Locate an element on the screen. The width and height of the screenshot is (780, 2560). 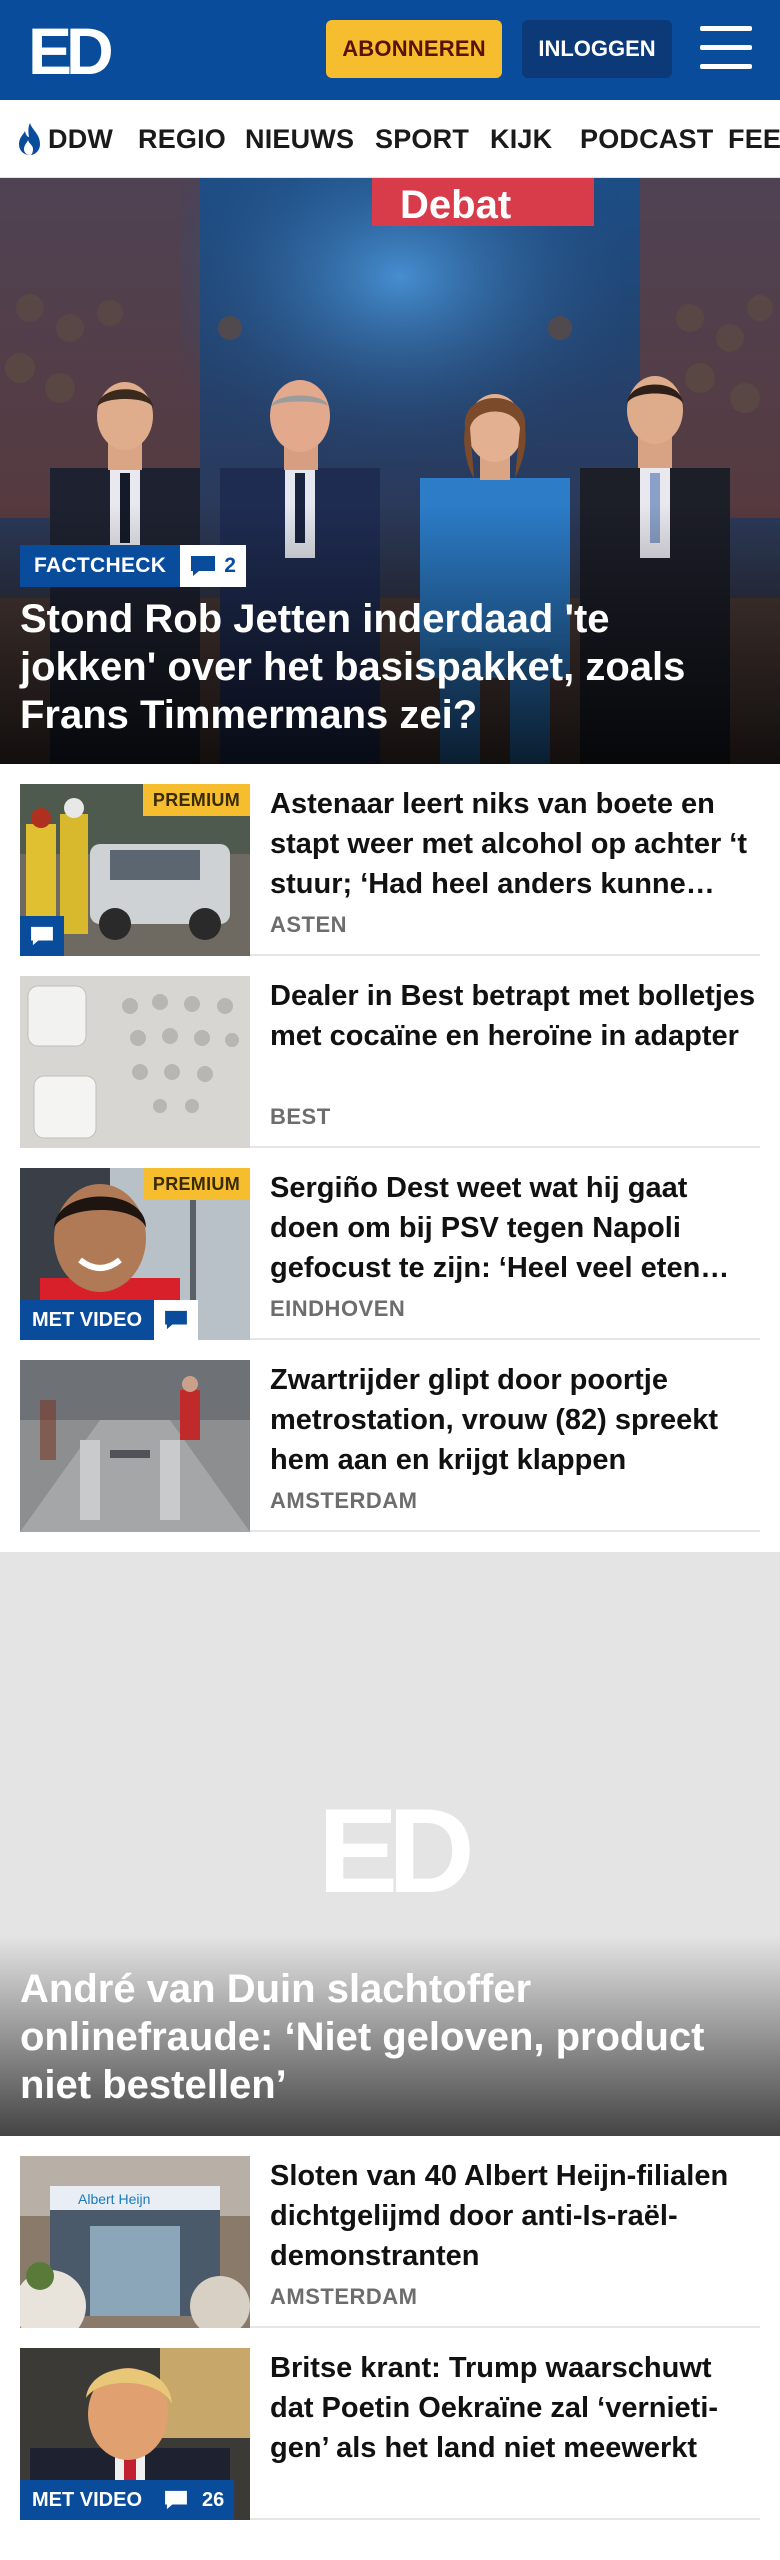
subscribe-button: ABONNEREN is located at coordinates (414, 49).